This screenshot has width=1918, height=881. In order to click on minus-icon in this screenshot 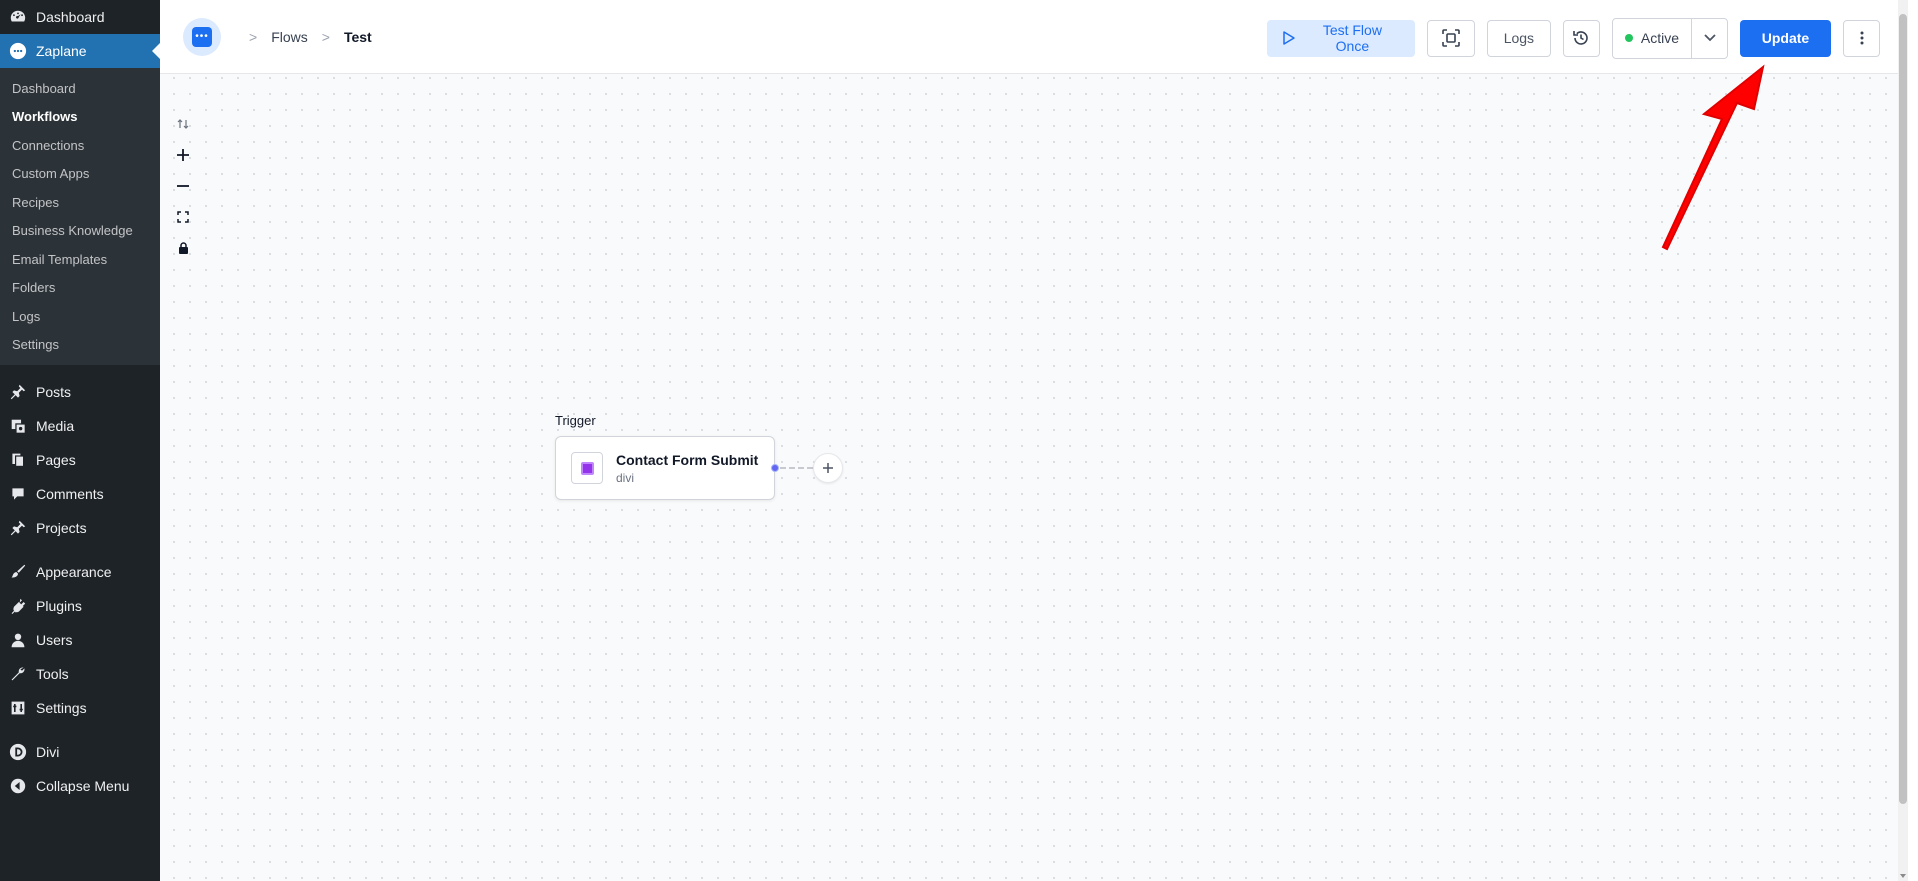, I will do `click(183, 186)`.